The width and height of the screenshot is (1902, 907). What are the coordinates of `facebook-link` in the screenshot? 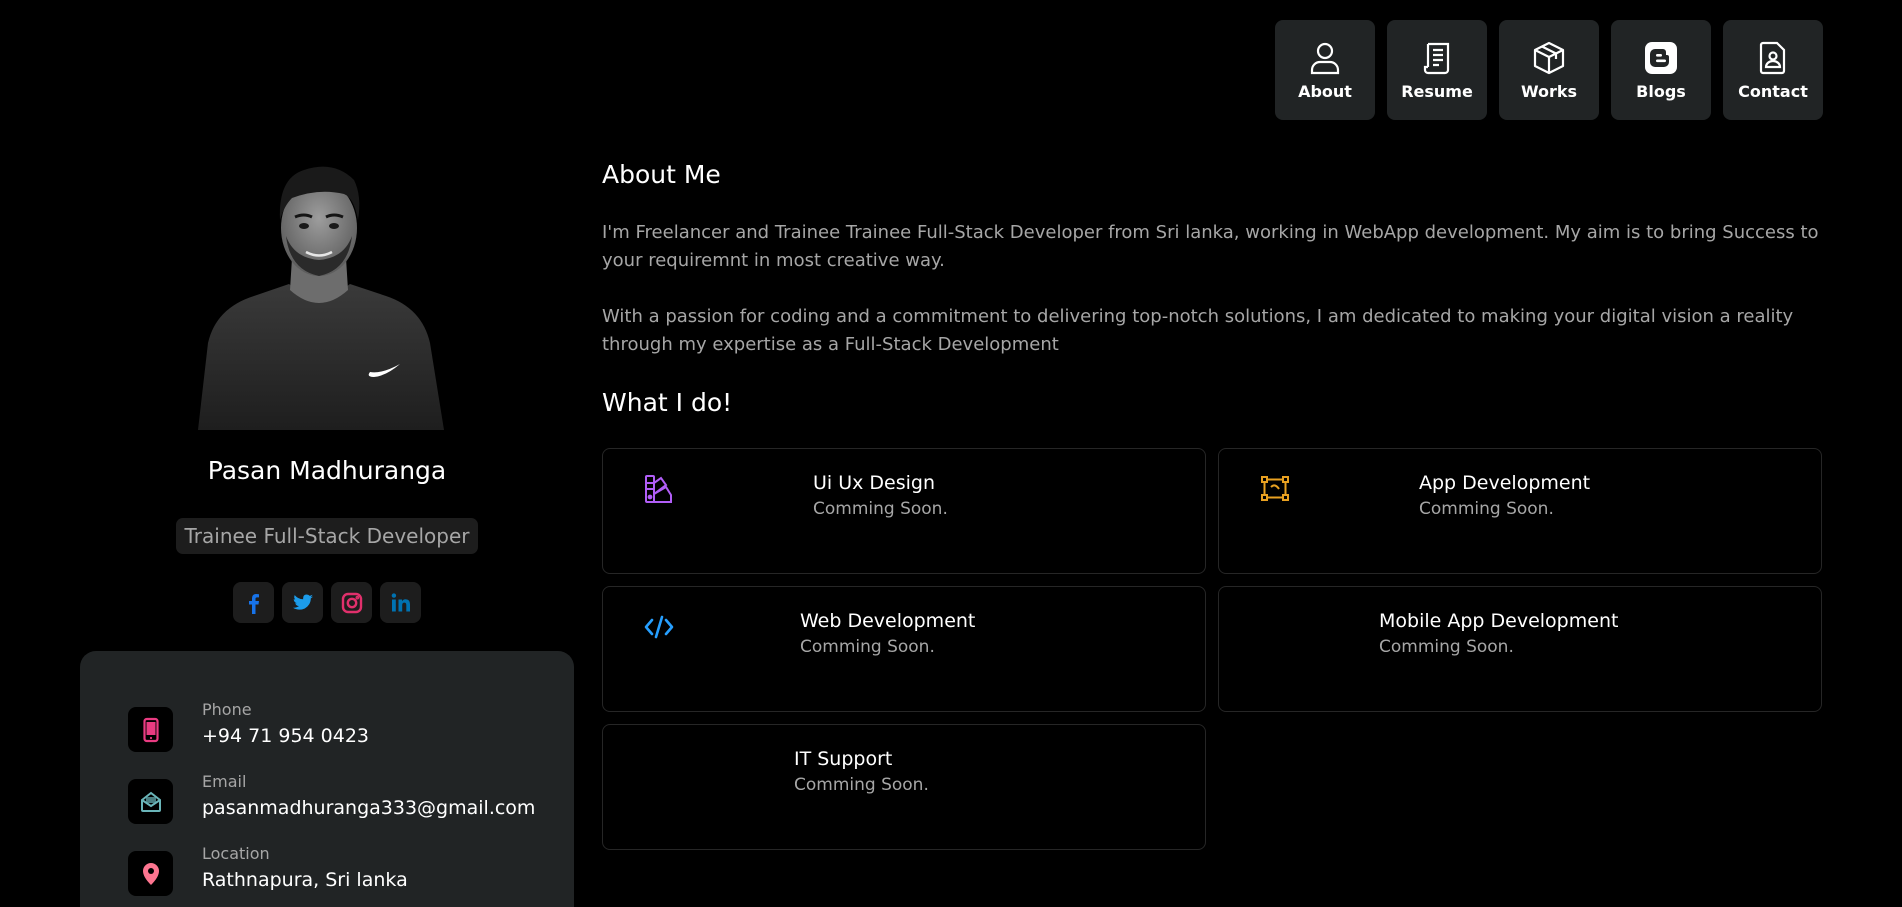 It's located at (253, 602).